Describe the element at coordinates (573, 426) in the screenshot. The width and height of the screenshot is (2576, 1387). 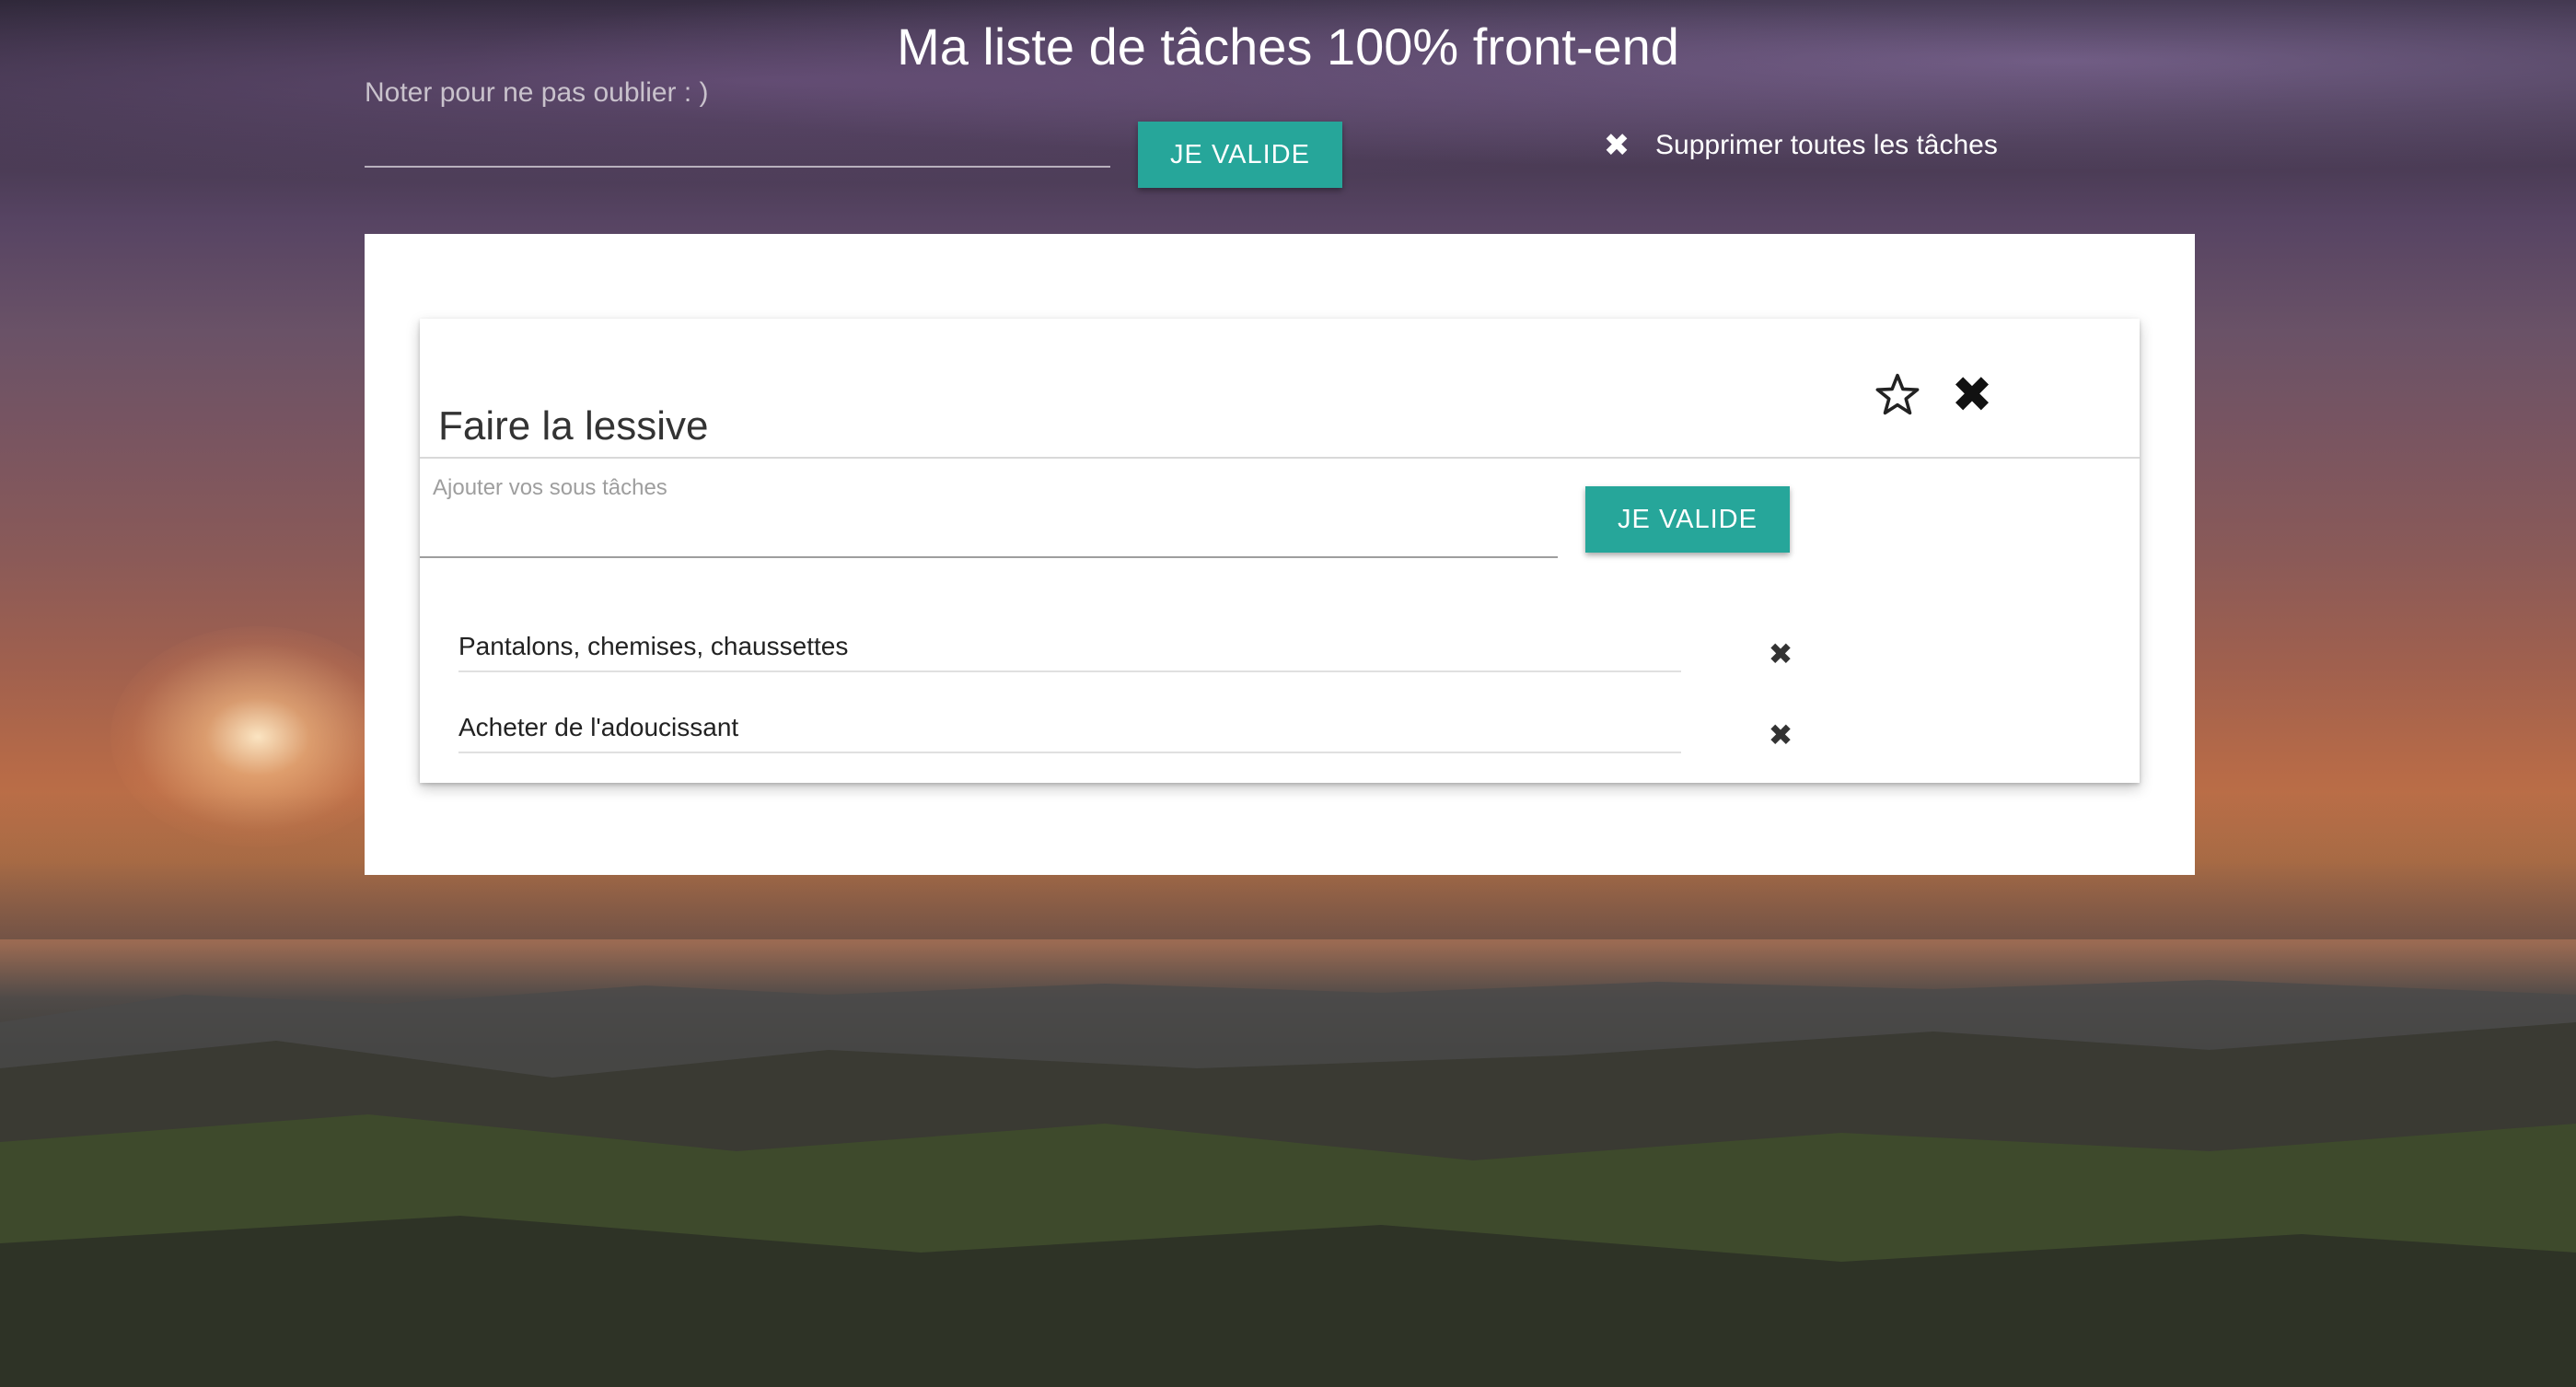
I see `task-title: Faire la lessive` at that location.